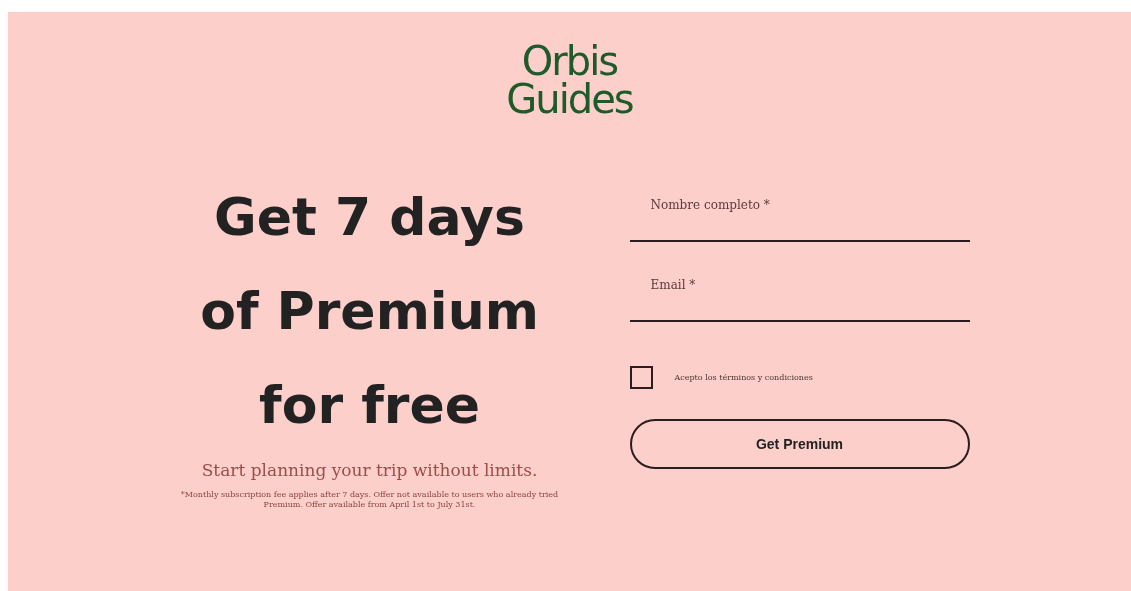 Image resolution: width=1131 pixels, height=591 pixels. I want to click on subtitle: Start planning your trip without limits., so click(369, 470).